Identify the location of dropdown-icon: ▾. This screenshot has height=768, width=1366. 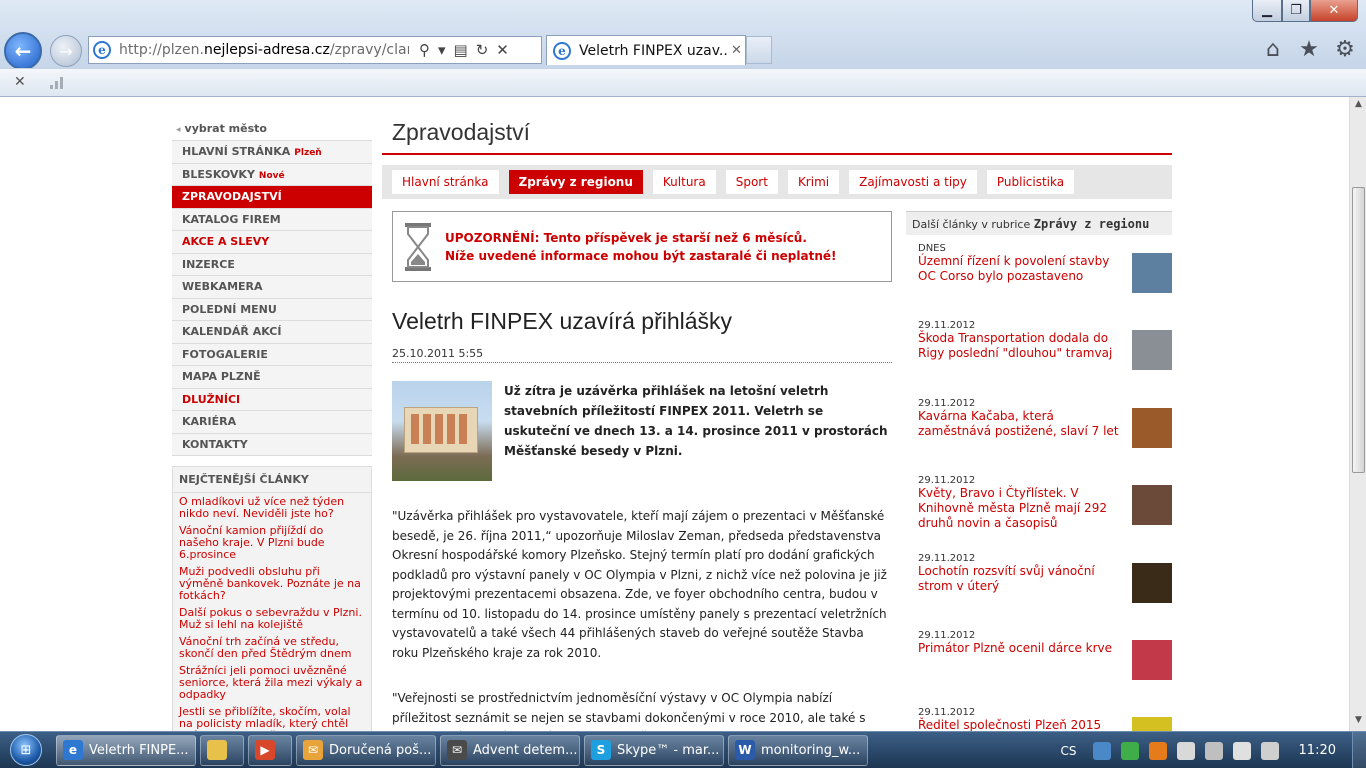
(442, 50).